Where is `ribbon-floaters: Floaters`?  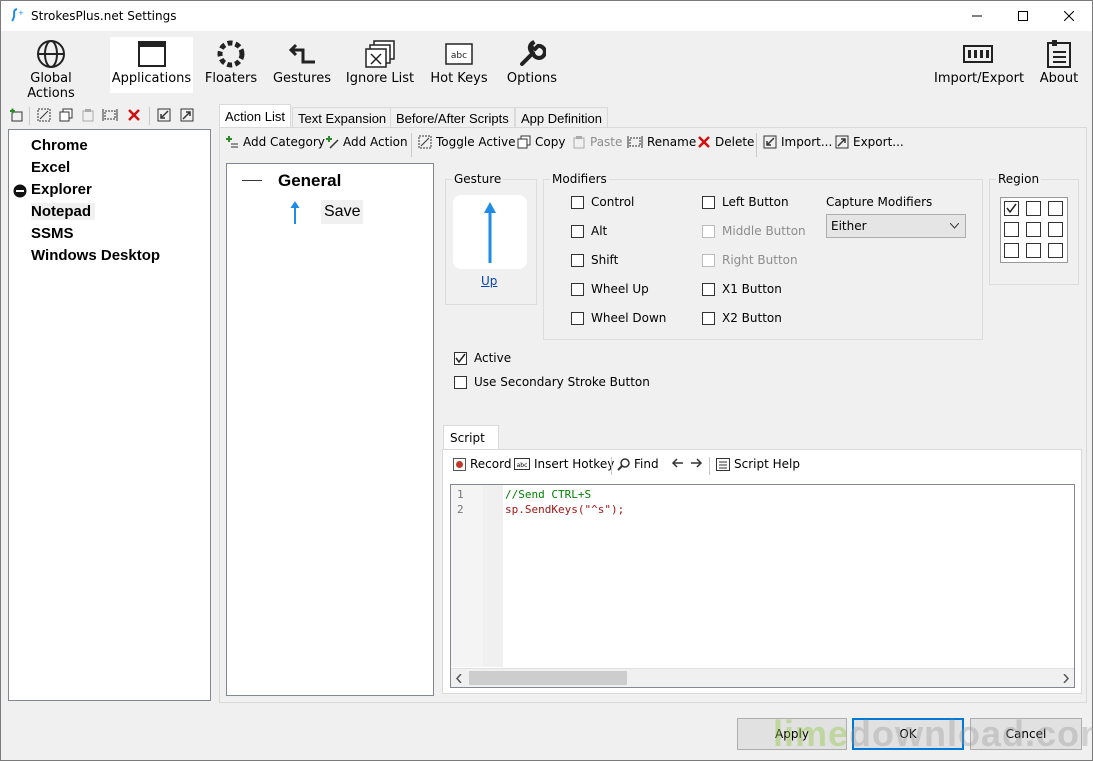
ribbon-floaters: Floaters is located at coordinates (231, 65).